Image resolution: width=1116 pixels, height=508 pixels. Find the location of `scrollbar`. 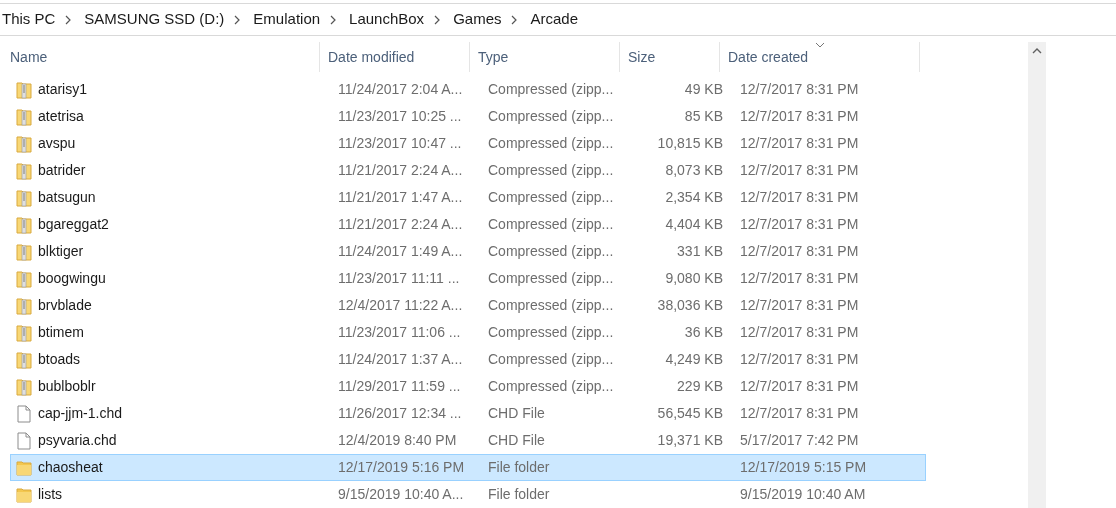

scrollbar is located at coordinates (1037, 275).